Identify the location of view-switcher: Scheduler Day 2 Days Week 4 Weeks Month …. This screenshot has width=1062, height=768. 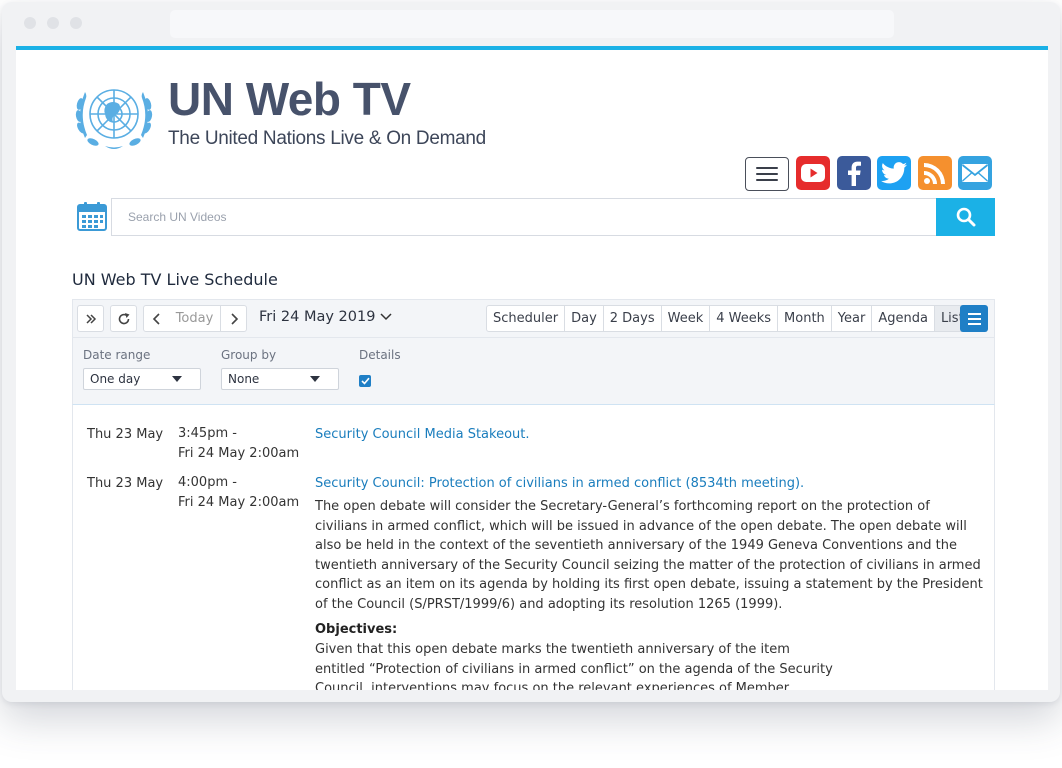
(728, 318).